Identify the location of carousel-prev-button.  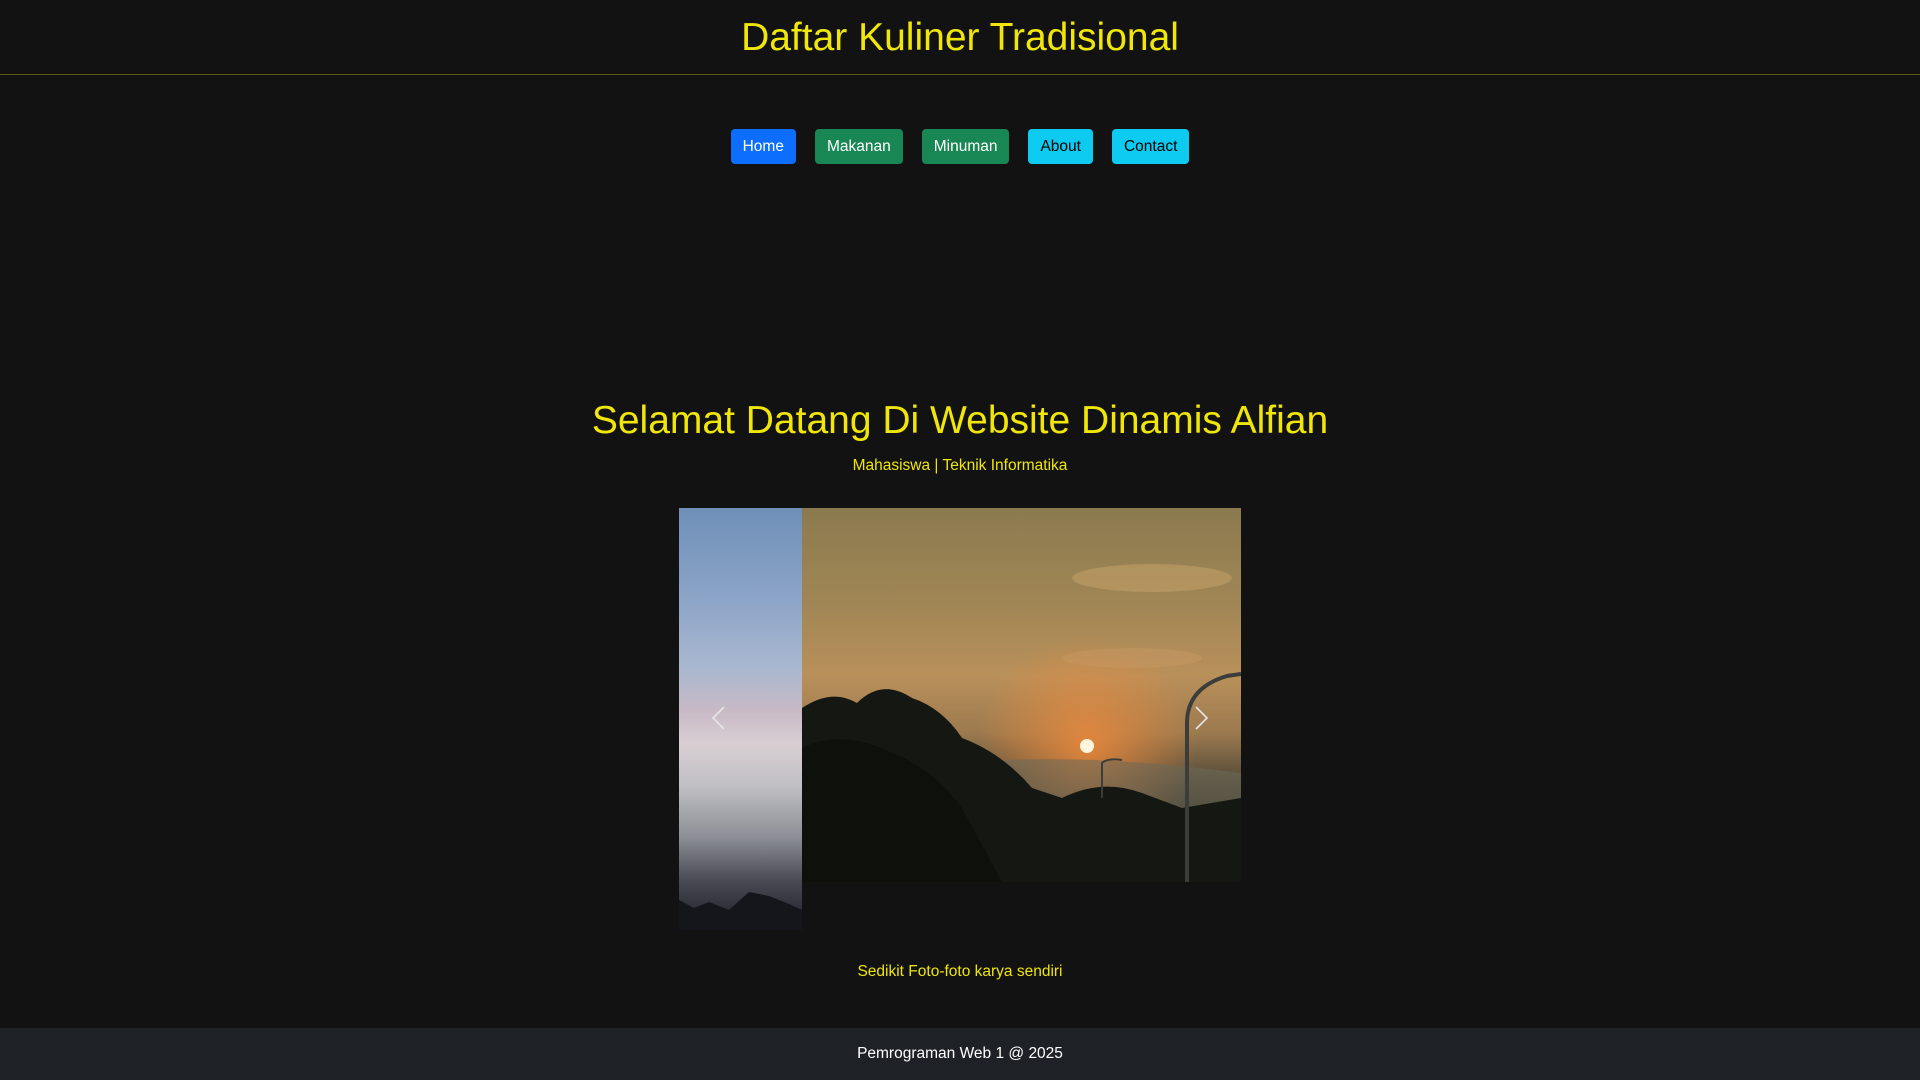
(720, 718).